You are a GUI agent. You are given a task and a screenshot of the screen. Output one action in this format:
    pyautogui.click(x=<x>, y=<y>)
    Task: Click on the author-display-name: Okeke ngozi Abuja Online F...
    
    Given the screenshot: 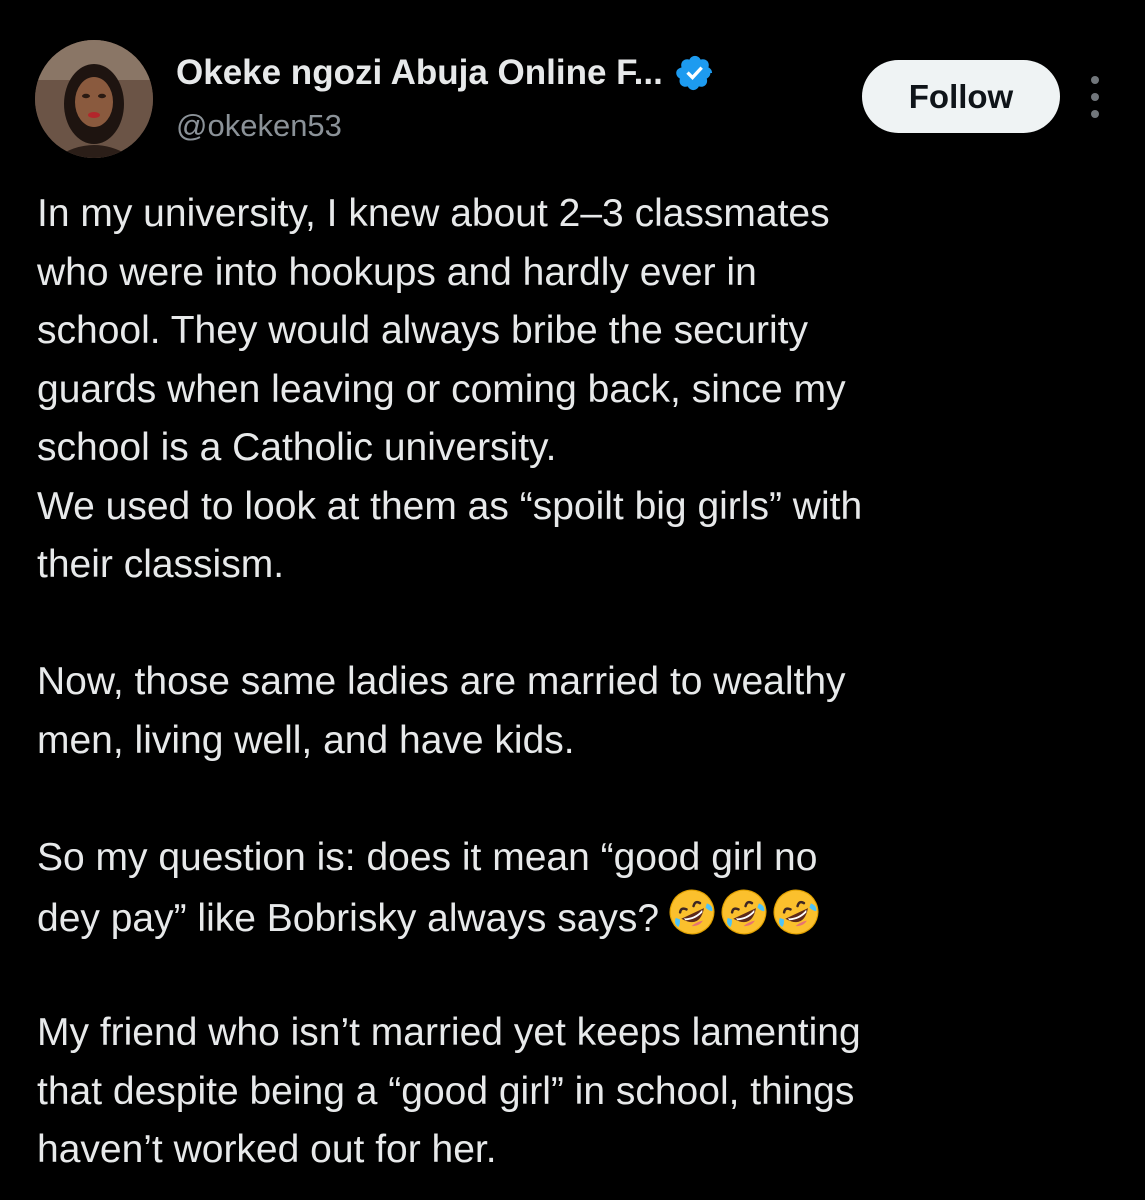 What is the action you would take?
    pyautogui.click(x=419, y=73)
    